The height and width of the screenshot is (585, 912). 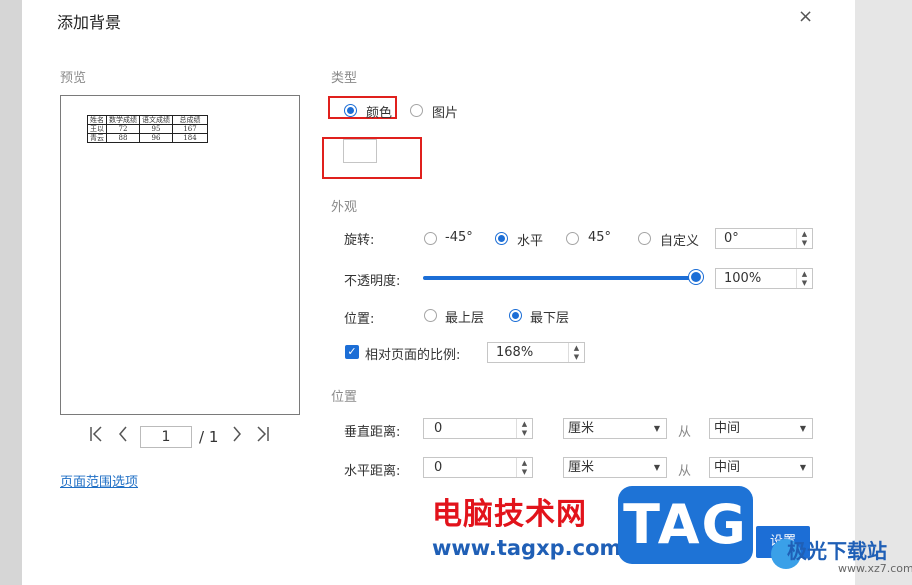 I want to click on vertical-unit-select: 厘米 ▼, so click(x=615, y=428).